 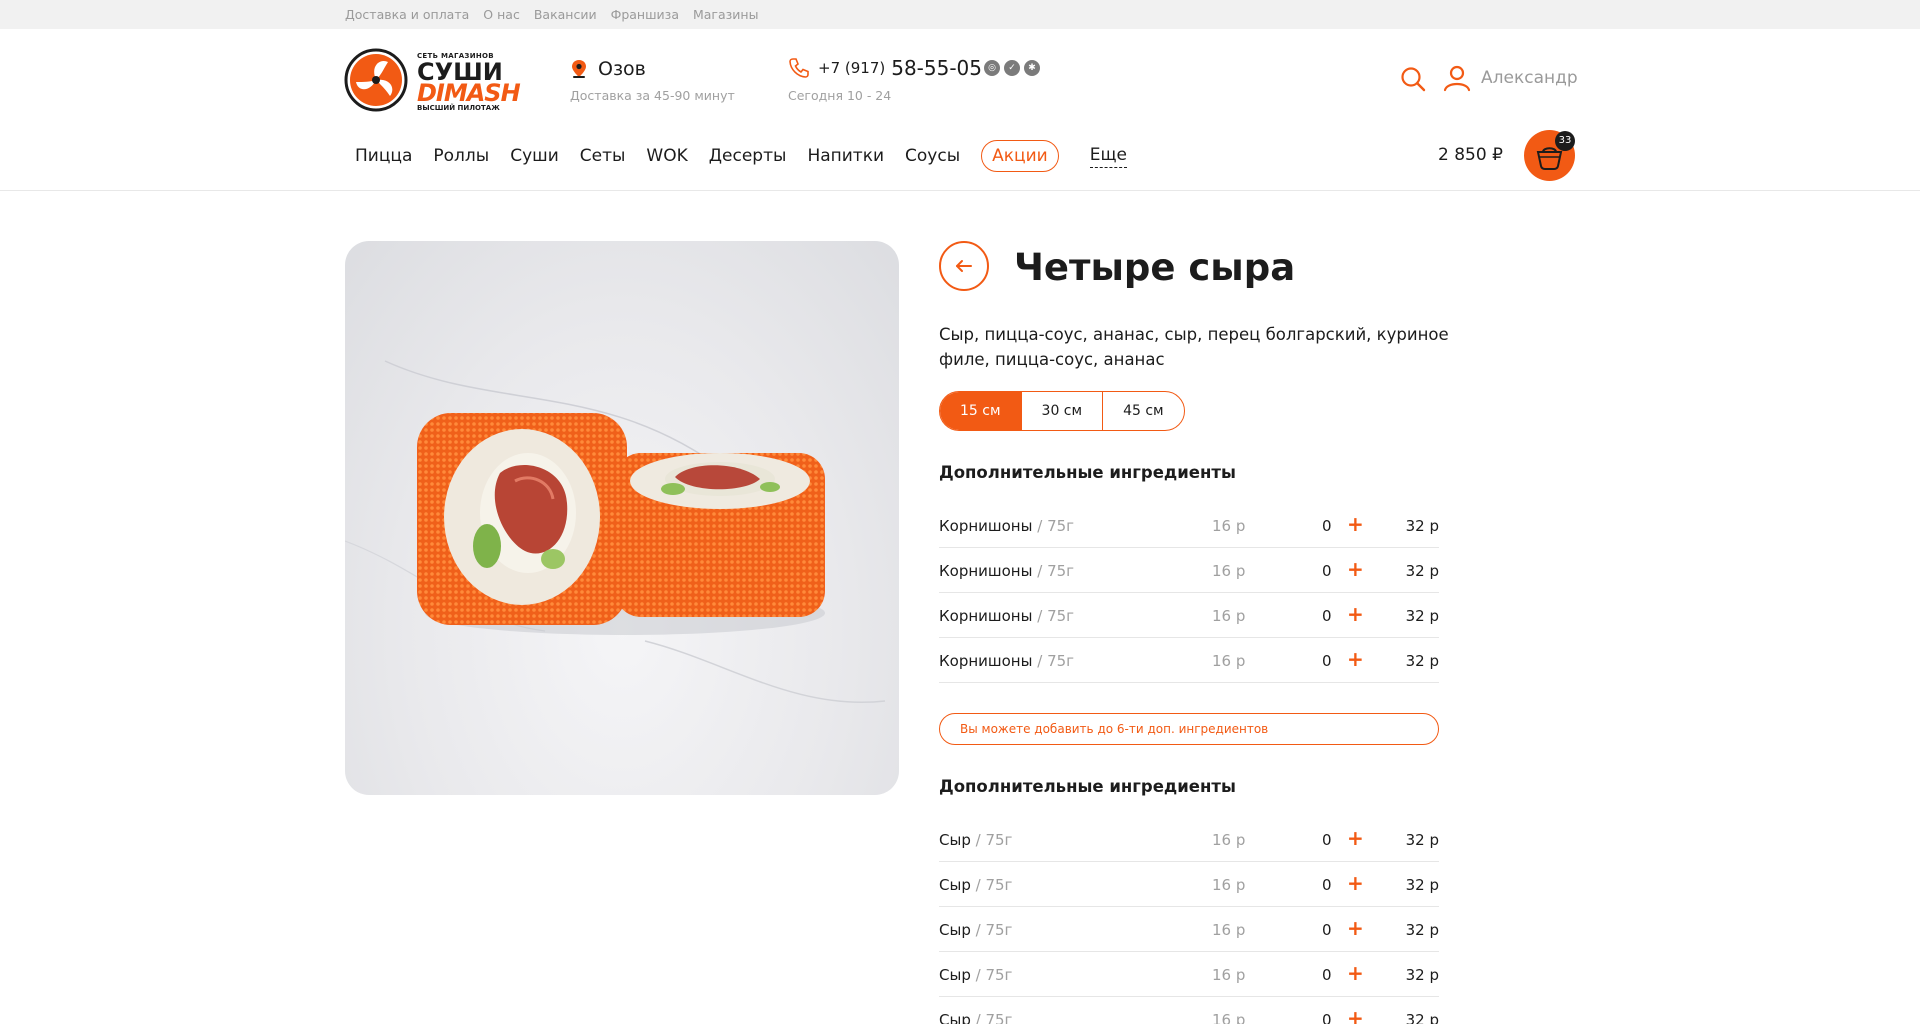 I want to click on nav-item-wok: WOK, so click(x=666, y=156).